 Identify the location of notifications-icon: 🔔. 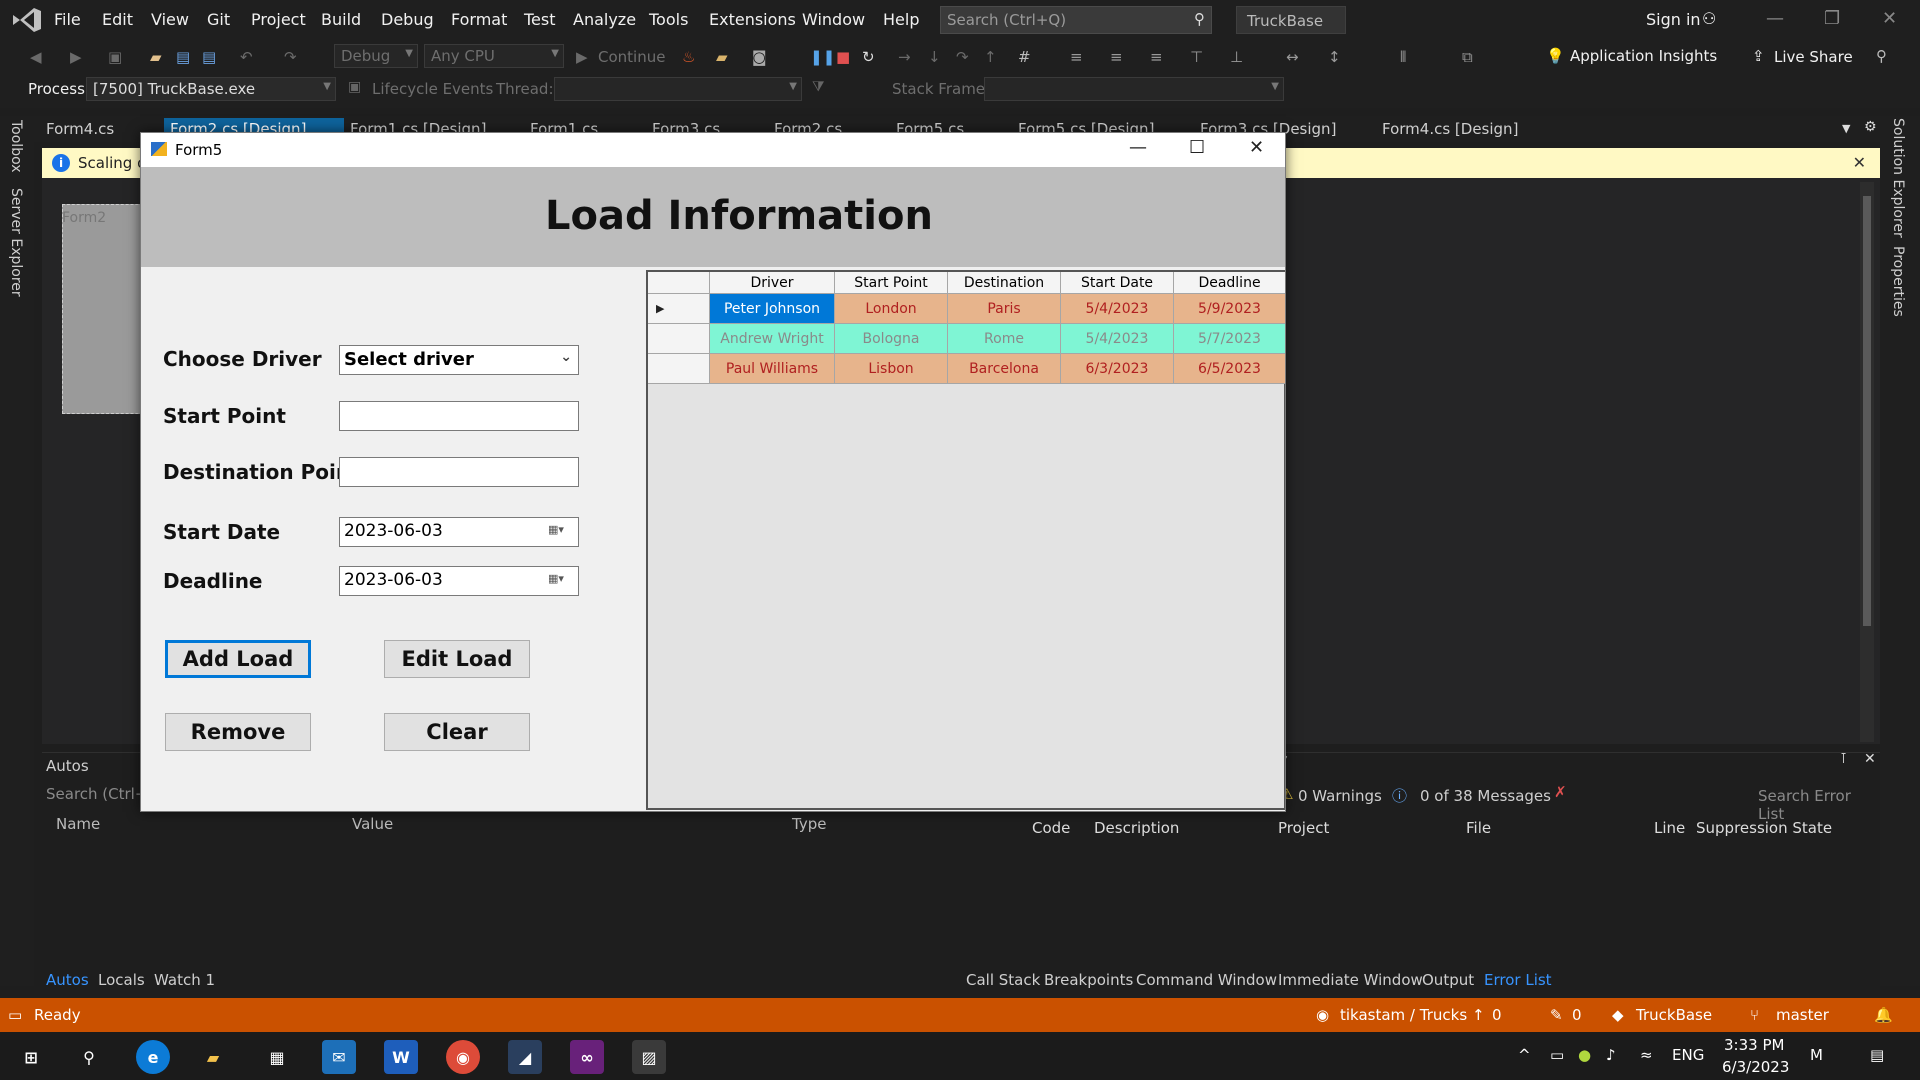
(1883, 1015).